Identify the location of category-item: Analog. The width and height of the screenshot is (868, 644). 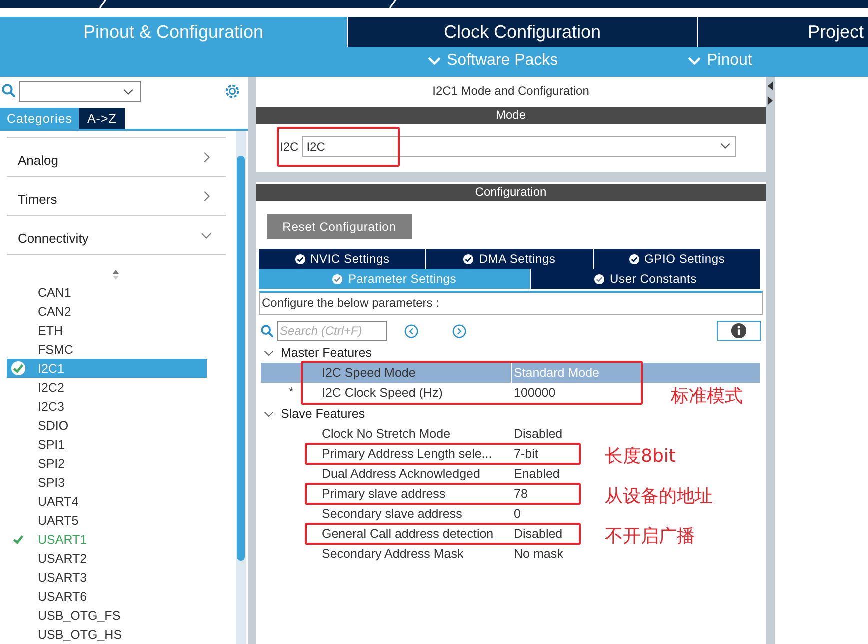
(116, 157).